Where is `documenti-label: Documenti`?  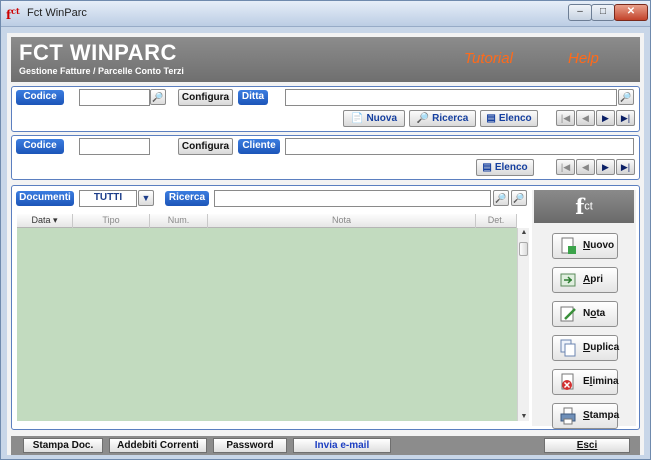
documenti-label: Documenti is located at coordinates (45, 198).